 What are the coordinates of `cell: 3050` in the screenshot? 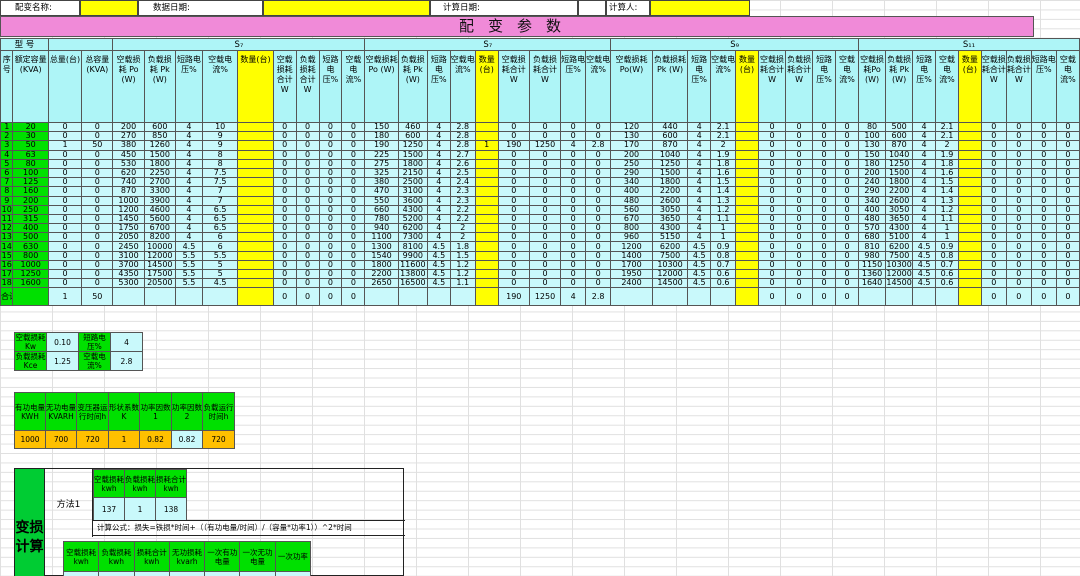 It's located at (899, 209).